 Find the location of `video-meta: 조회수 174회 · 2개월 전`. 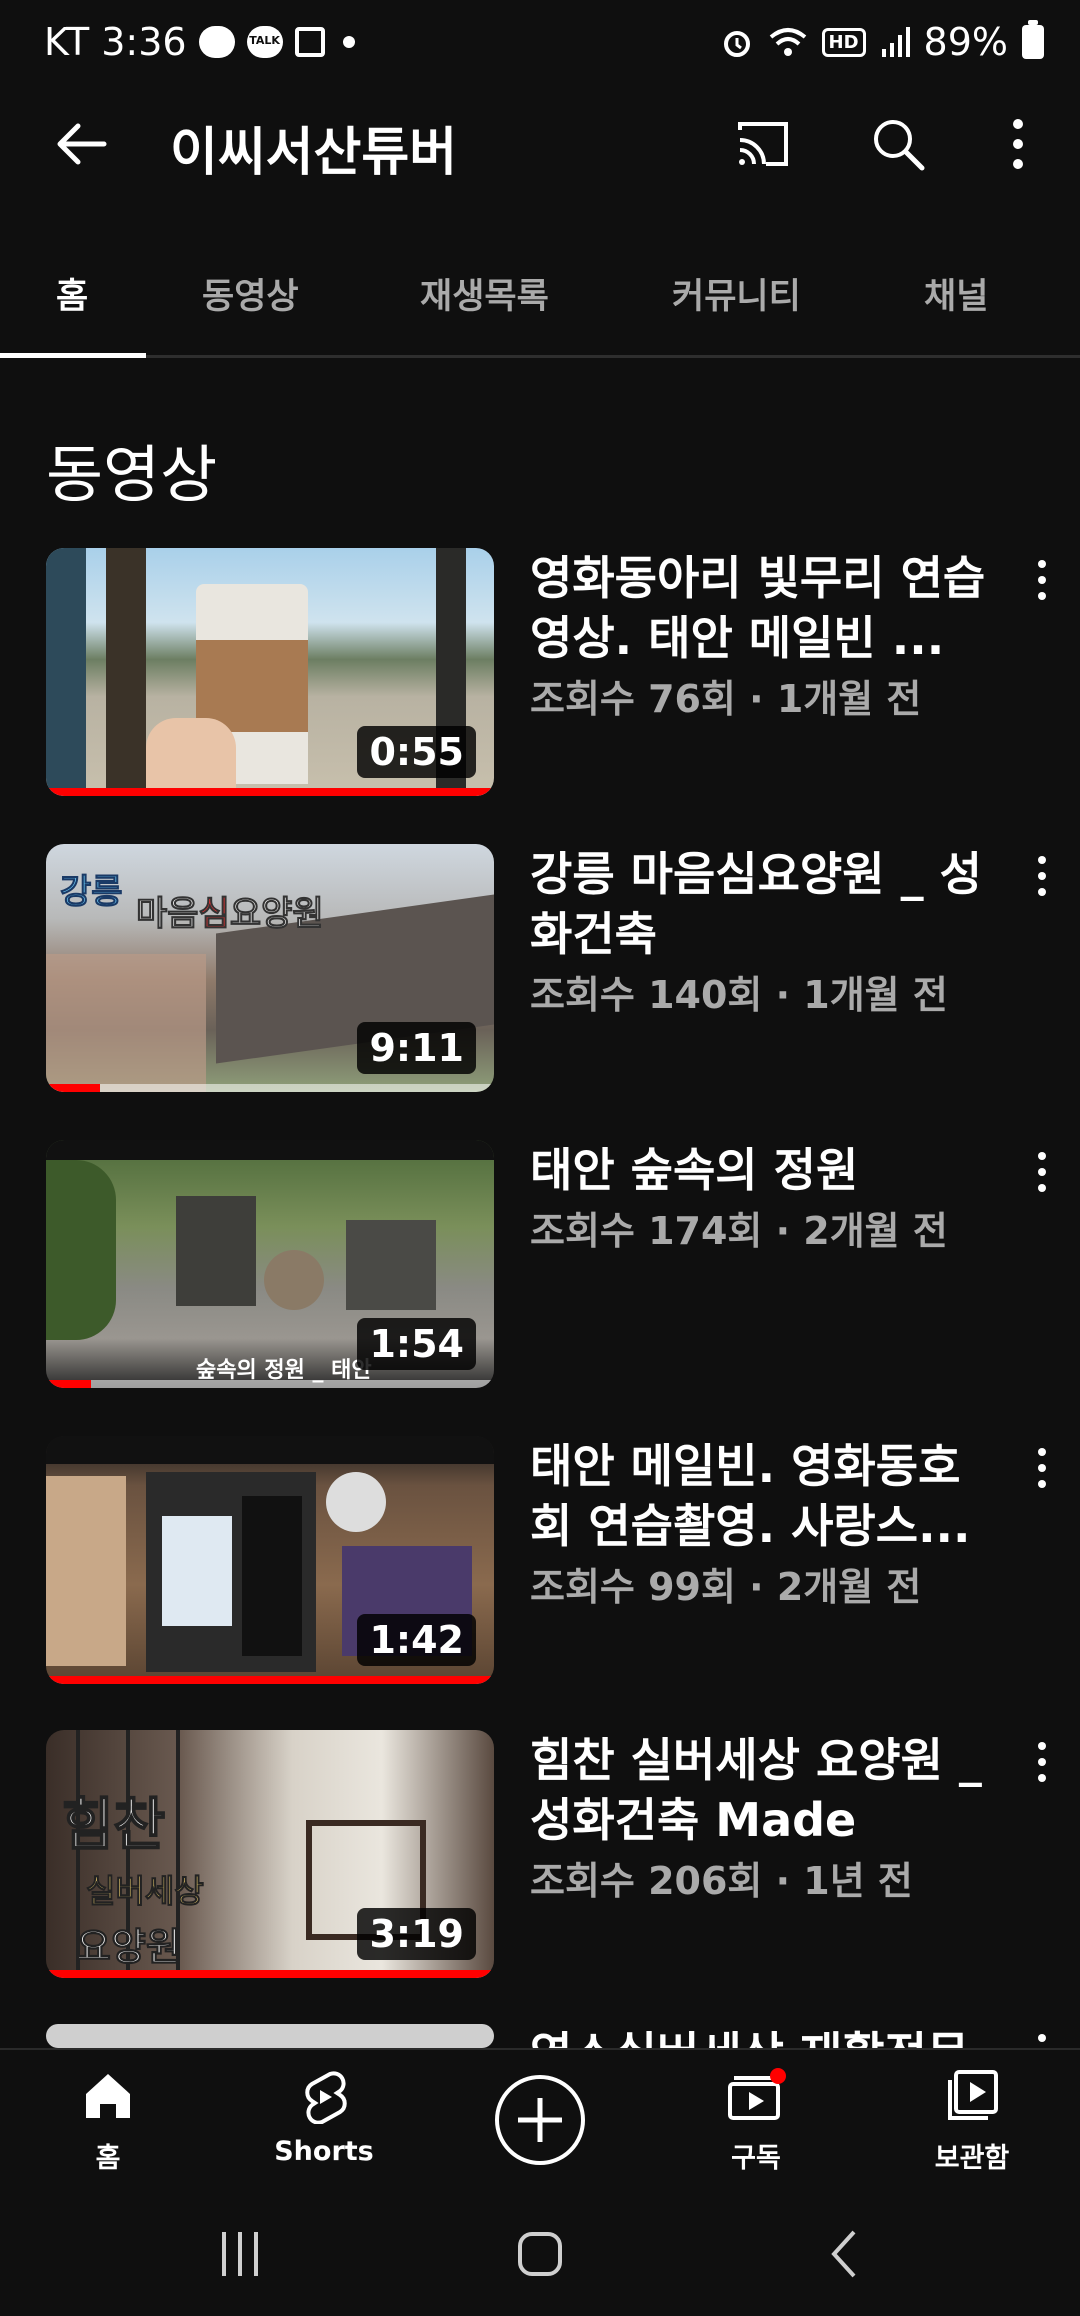

video-meta: 조회수 174회 · 2개월 전 is located at coordinates (739, 1231).